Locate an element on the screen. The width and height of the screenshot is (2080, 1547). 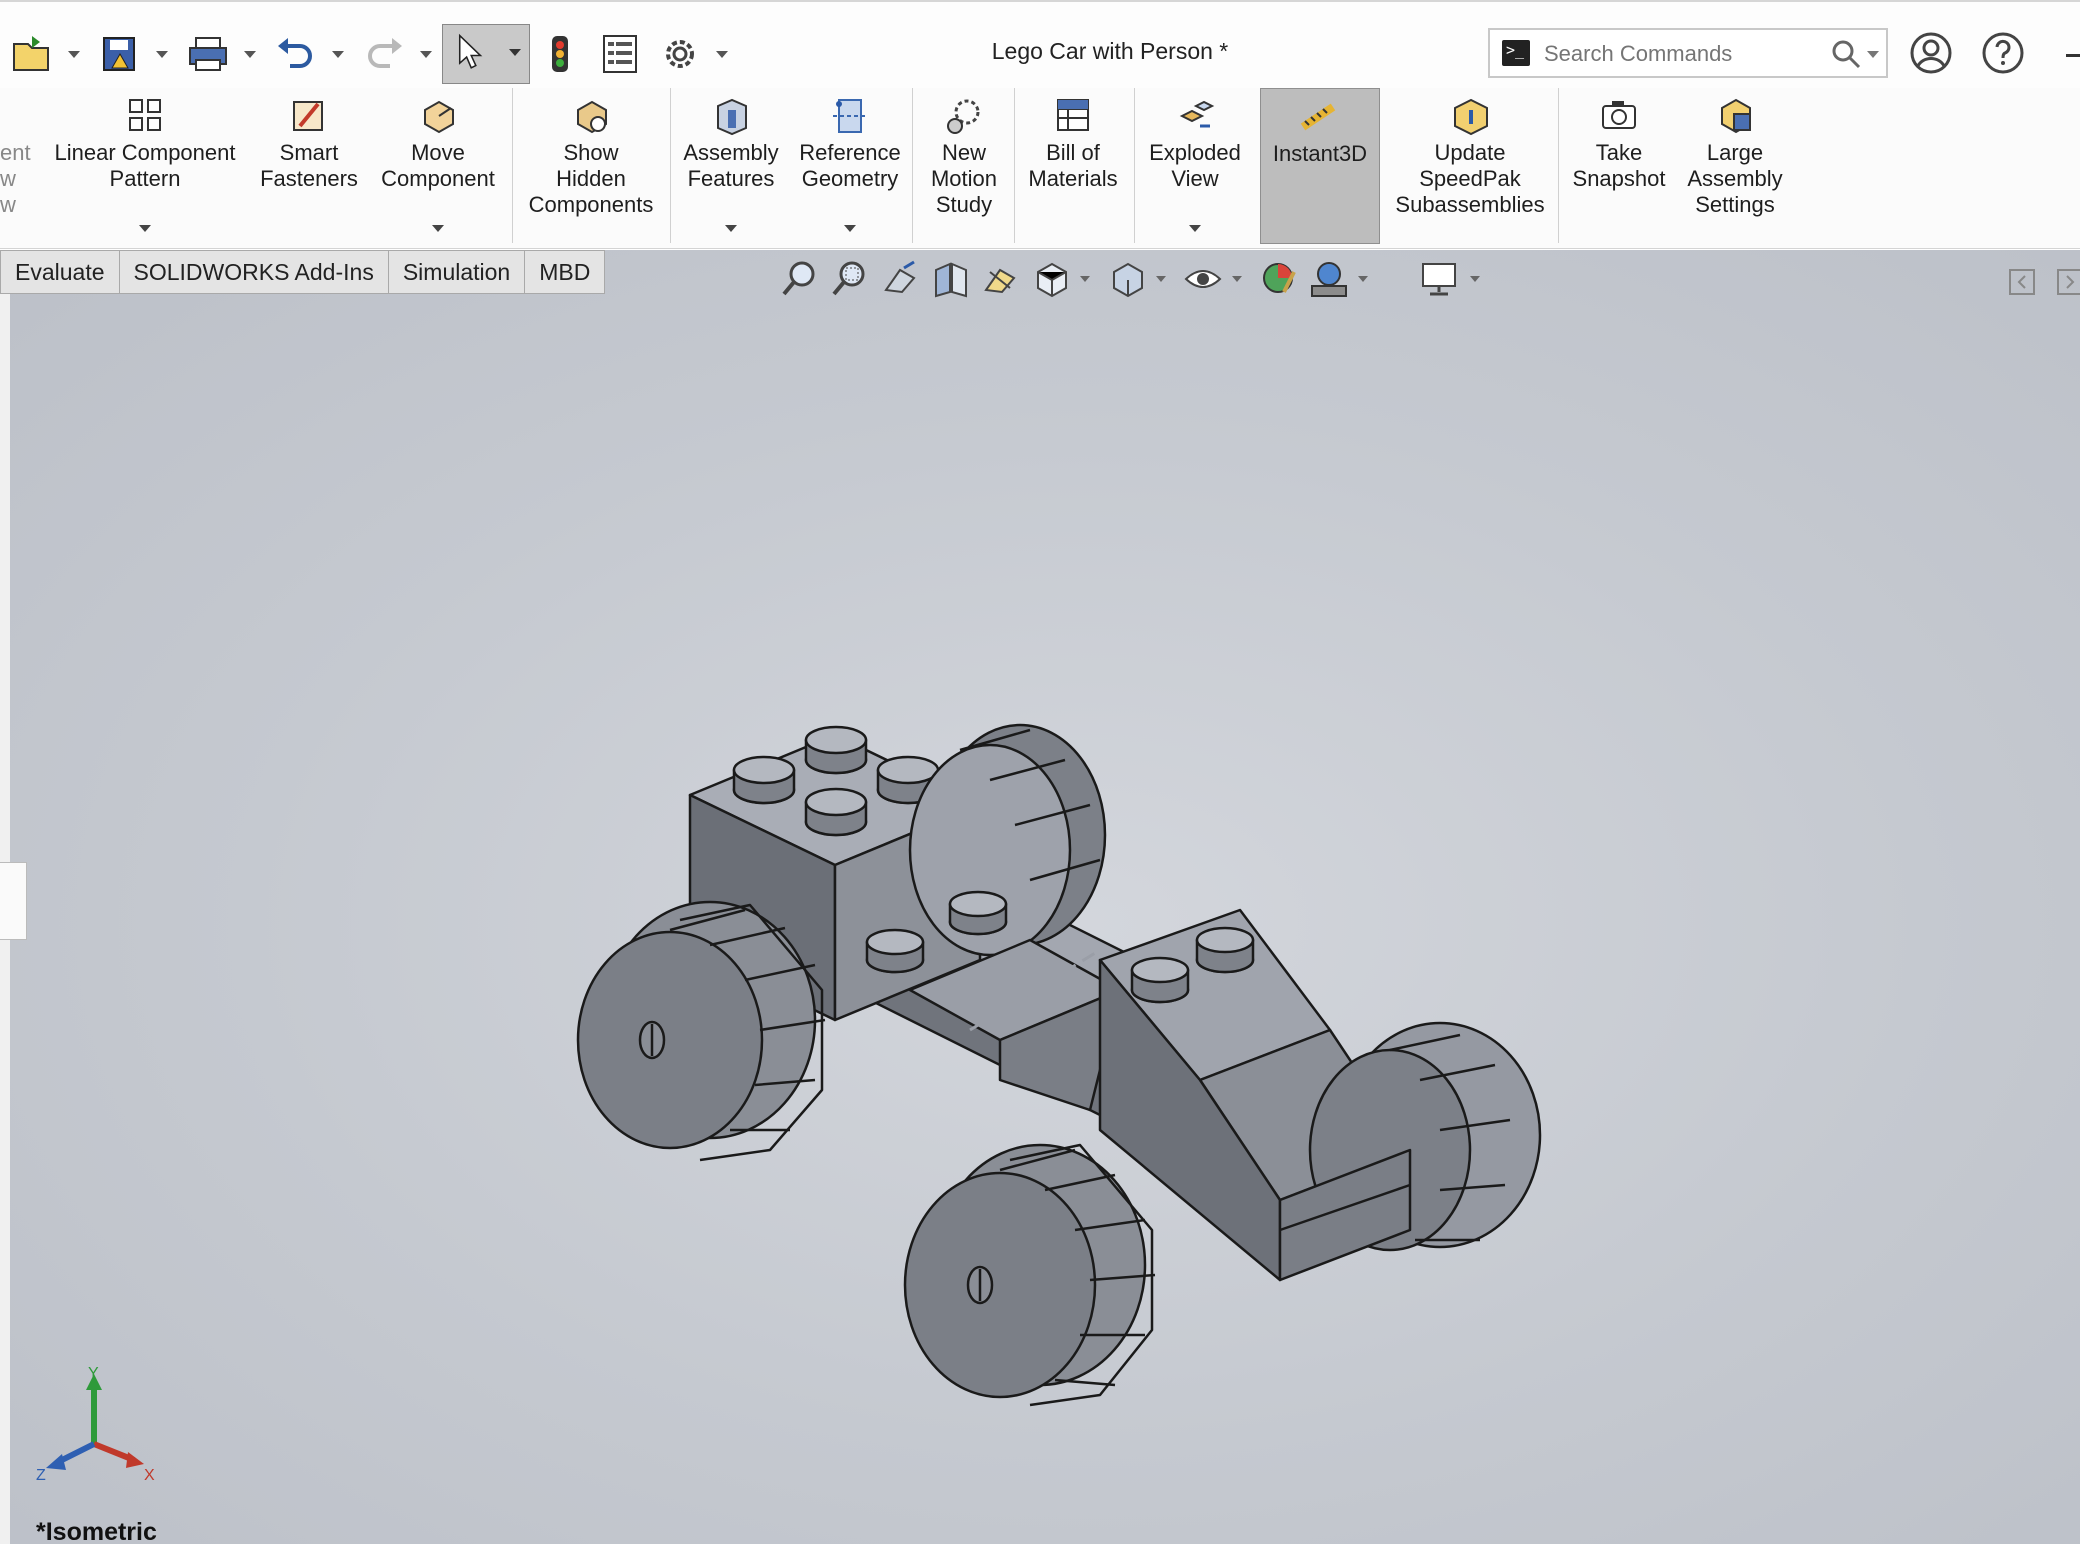
save-dropdown is located at coordinates (162, 54).